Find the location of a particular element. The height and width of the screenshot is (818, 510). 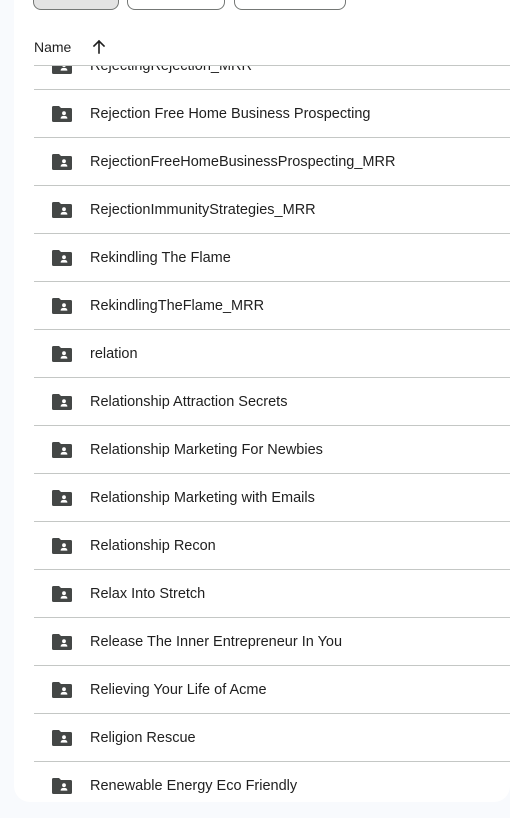

folder-row: Relationship Marketing with Emails is located at coordinates (272, 498).